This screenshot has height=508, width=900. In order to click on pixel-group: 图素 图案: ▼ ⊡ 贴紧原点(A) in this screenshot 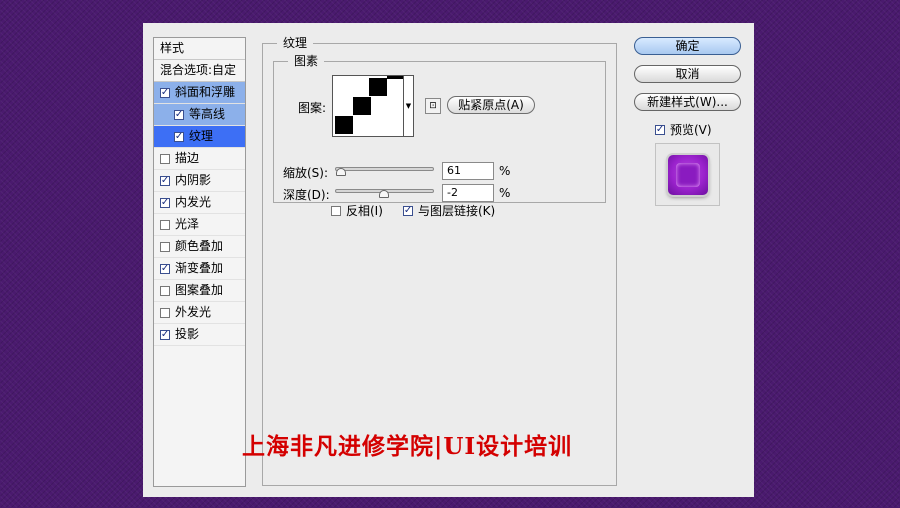, I will do `click(439, 128)`.